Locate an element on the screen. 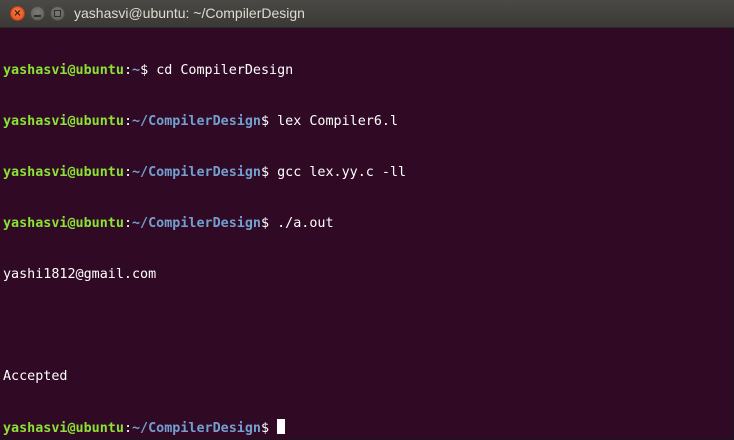 The image size is (734, 440). prompt-path: ~ is located at coordinates (136, 70).